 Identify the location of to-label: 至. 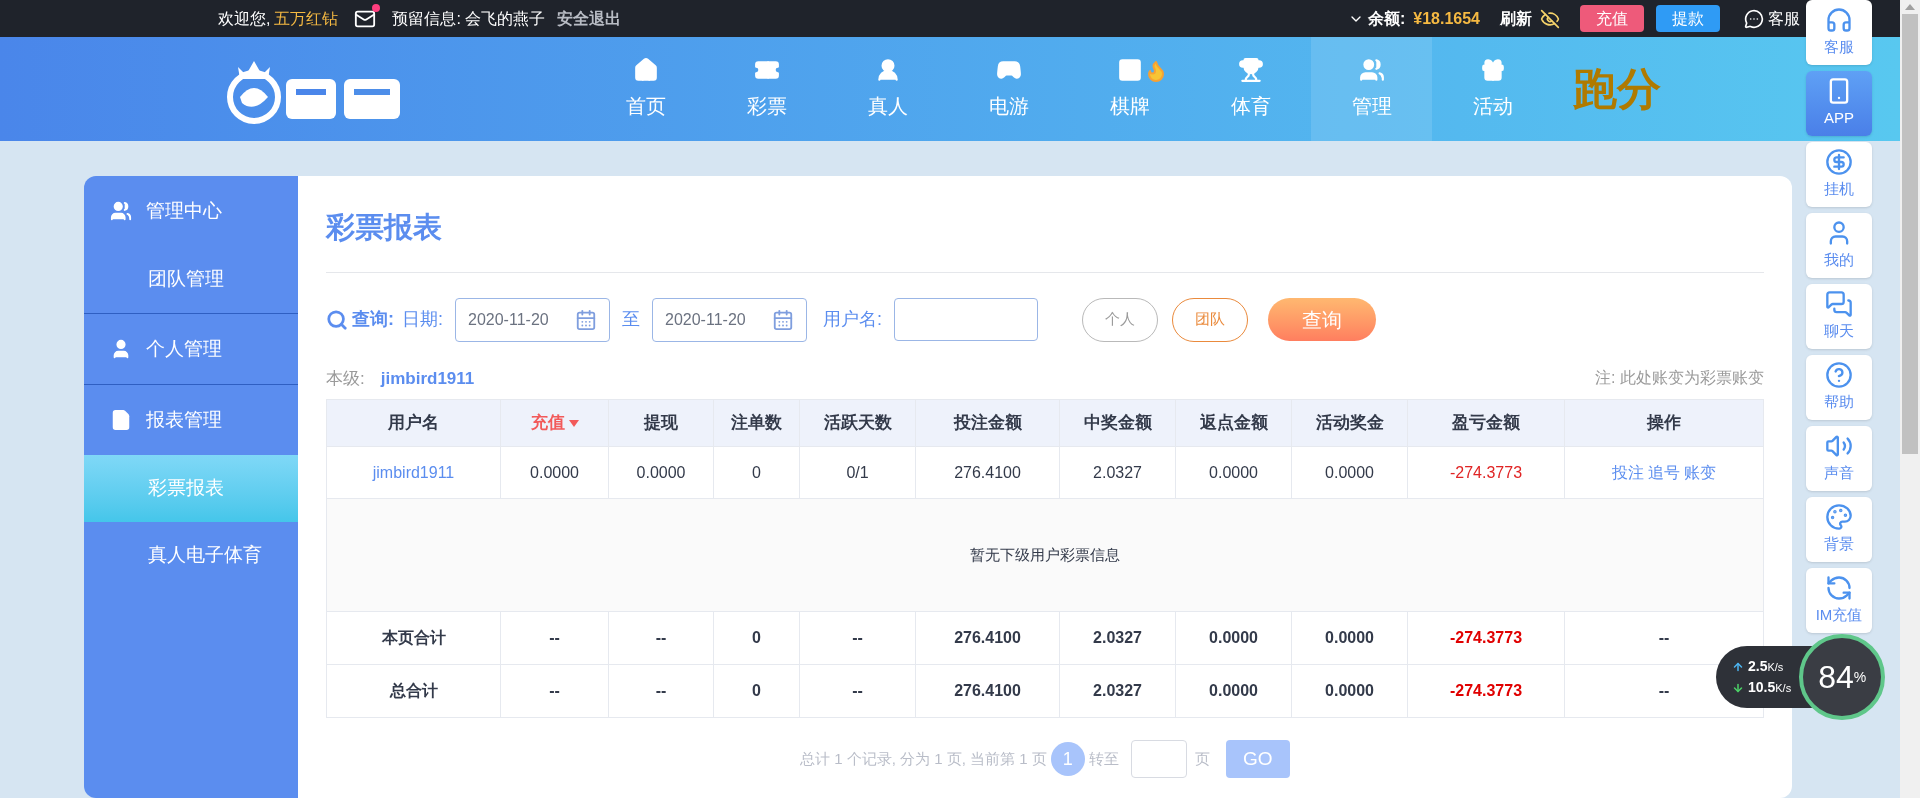
(631, 319).